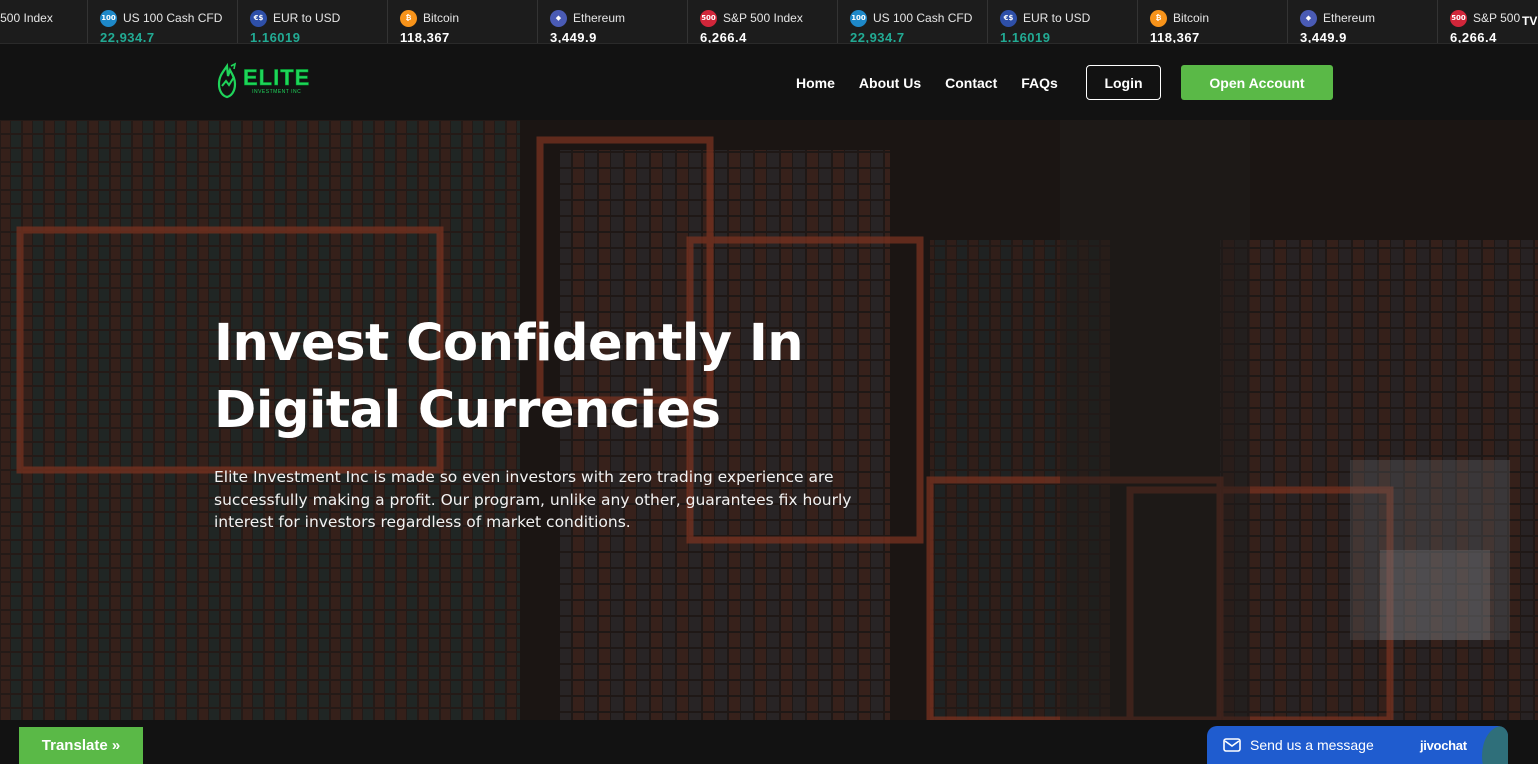 The width and height of the screenshot is (1538, 764). What do you see at coordinates (1123, 82) in the screenshot?
I see `login-button: Login` at bounding box center [1123, 82].